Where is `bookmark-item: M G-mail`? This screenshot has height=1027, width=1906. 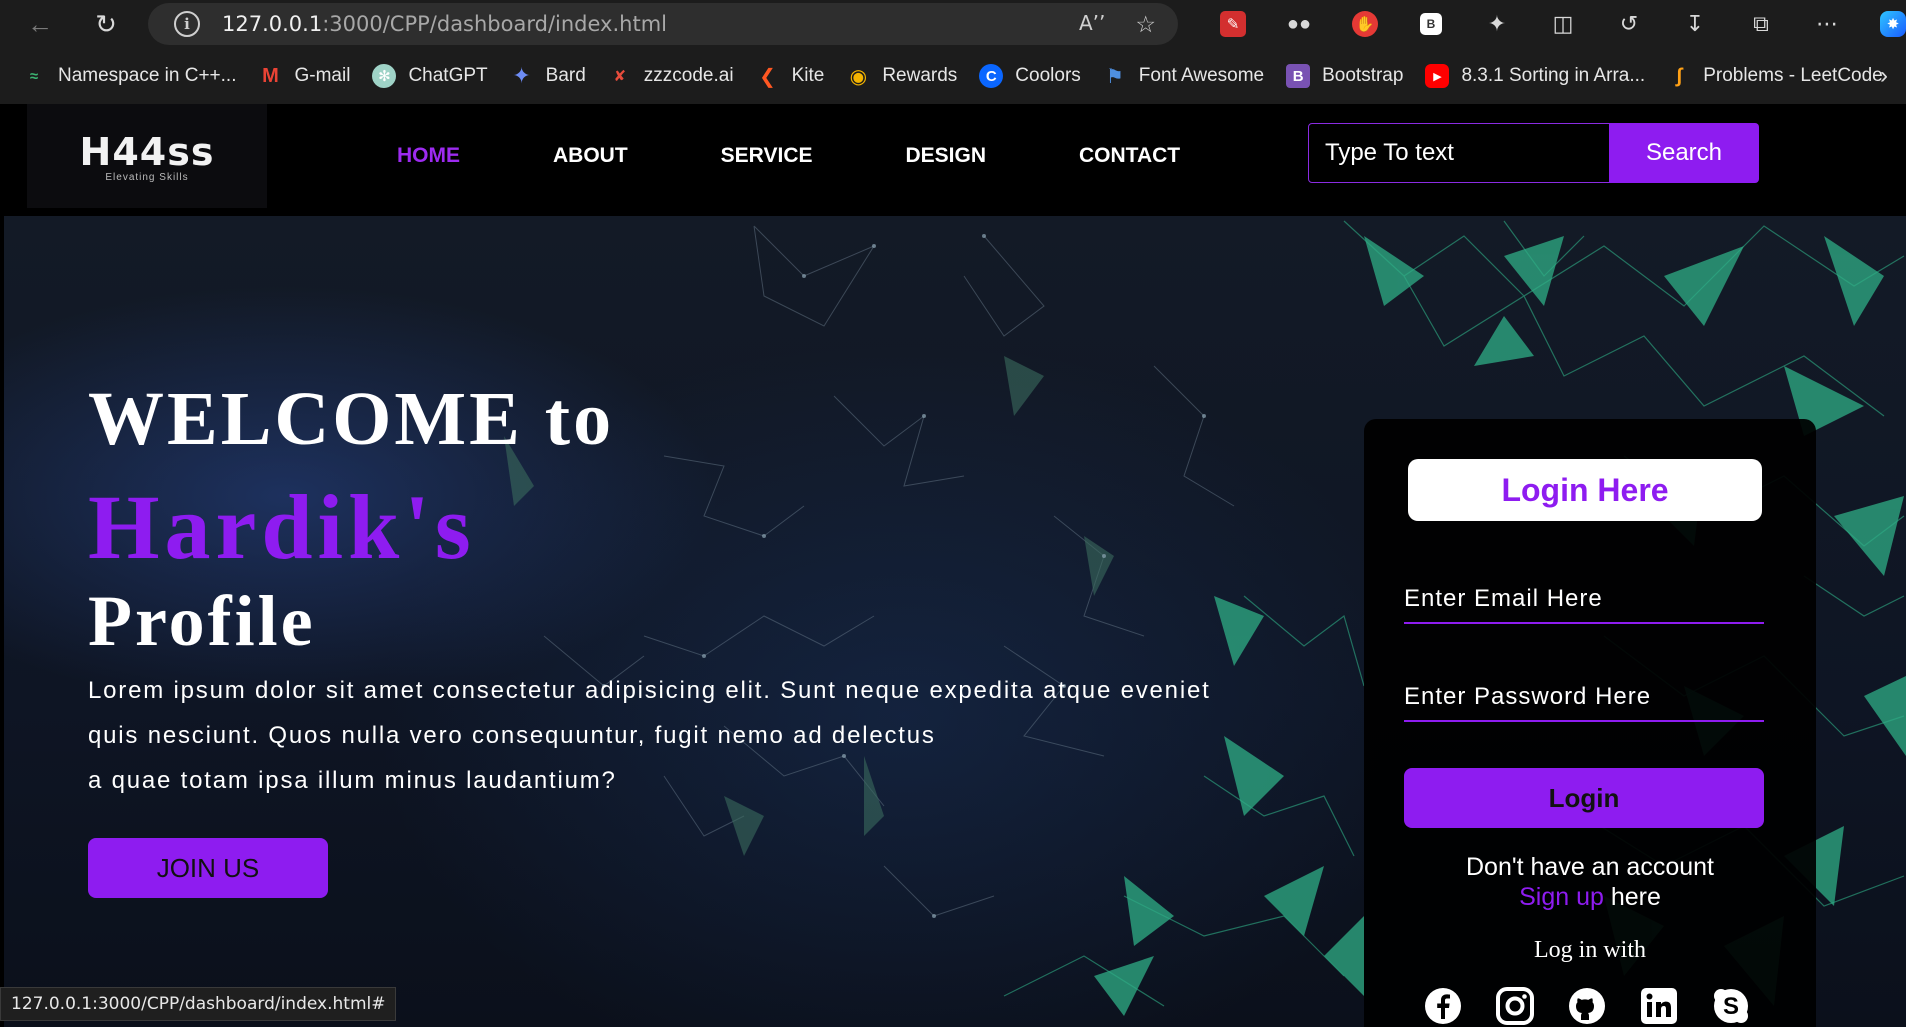 bookmark-item: M G-mail is located at coordinates (304, 76).